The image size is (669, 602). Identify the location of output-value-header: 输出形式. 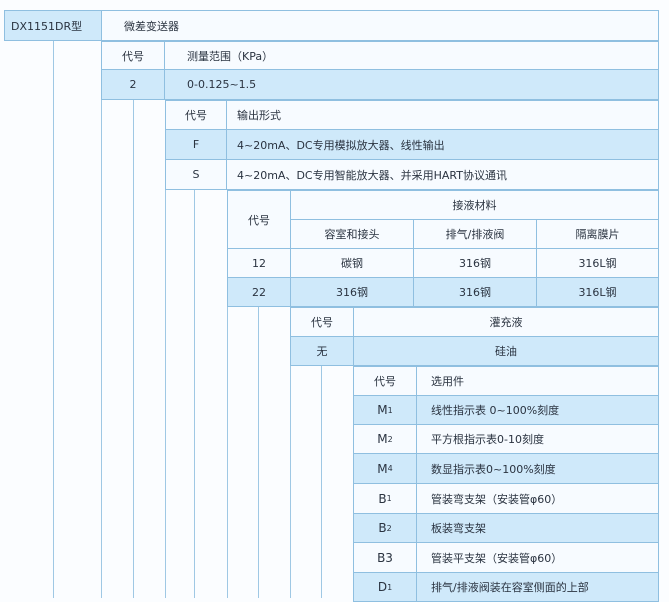
(442, 115).